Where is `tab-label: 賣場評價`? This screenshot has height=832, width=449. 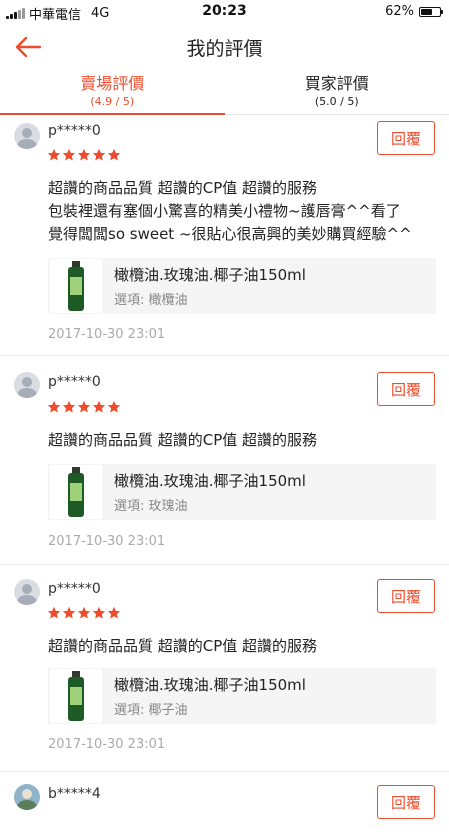
tab-label: 賣場評價 is located at coordinates (112, 84).